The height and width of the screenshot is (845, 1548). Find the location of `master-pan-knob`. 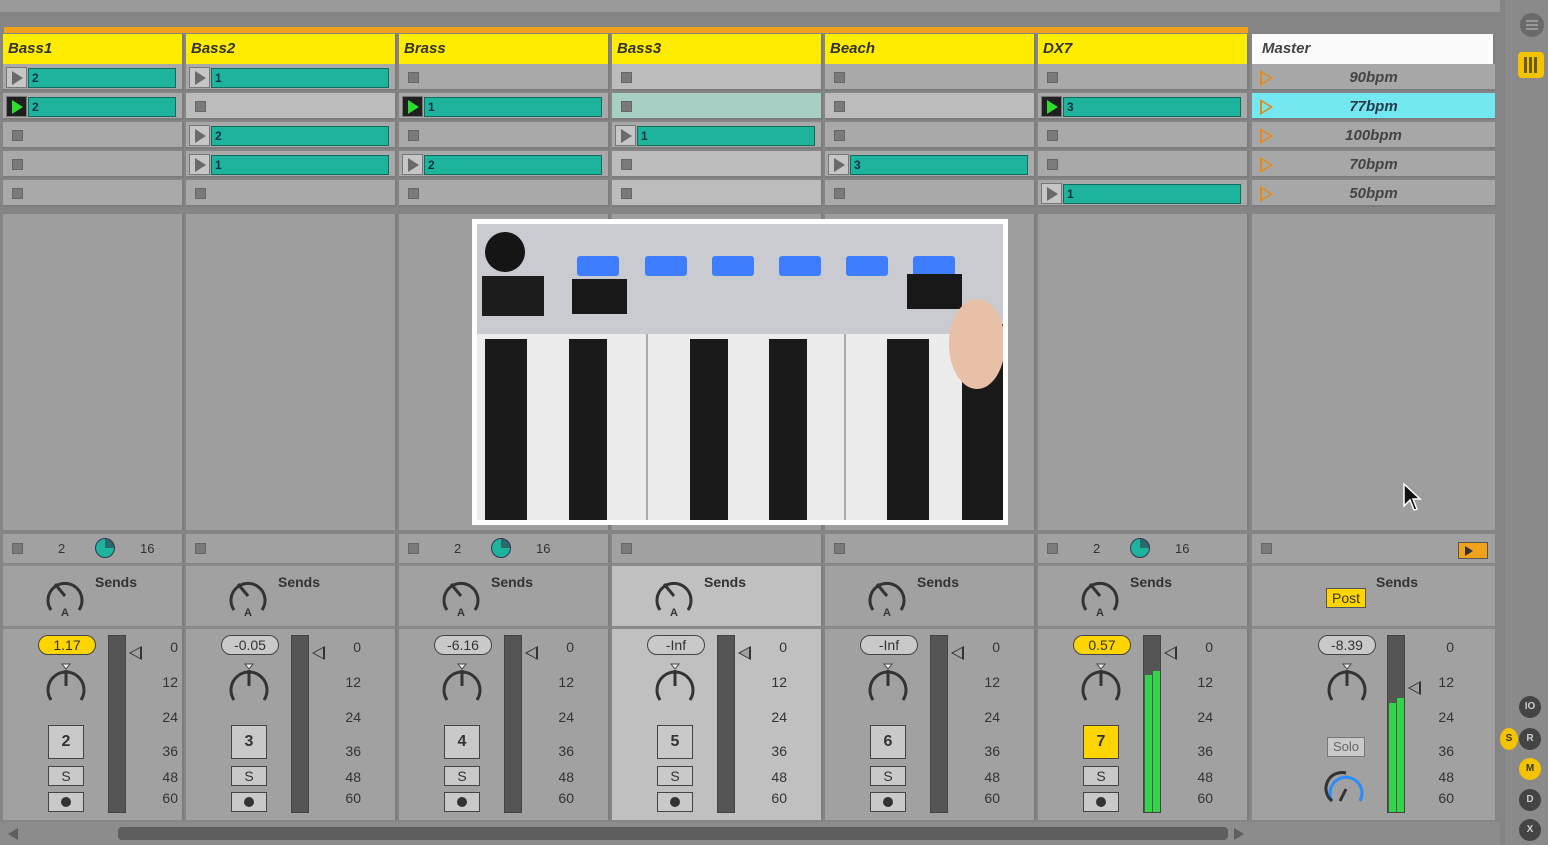

master-pan-knob is located at coordinates (1347, 686).